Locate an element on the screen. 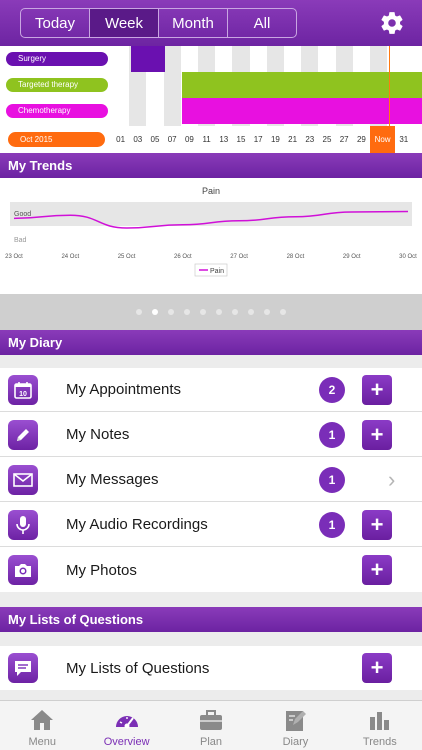 The width and height of the screenshot is (422, 750). period-segmented-control: Today Week Month All is located at coordinates (158, 23).